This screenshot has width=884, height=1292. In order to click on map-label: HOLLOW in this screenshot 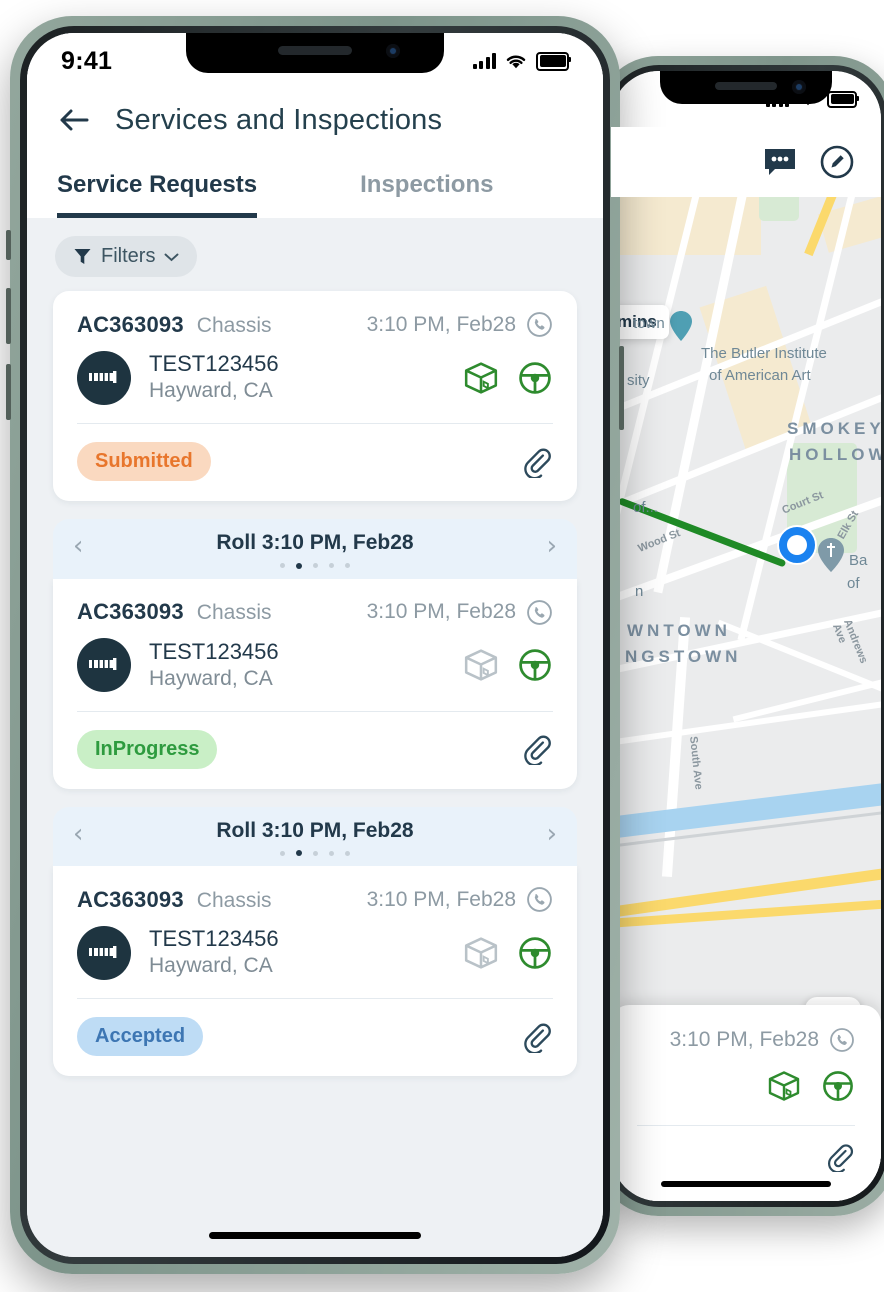, I will do `click(835, 454)`.